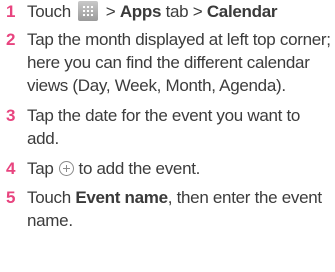 This screenshot has width=335, height=272. I want to click on event-name-label: Event name, so click(121, 197).